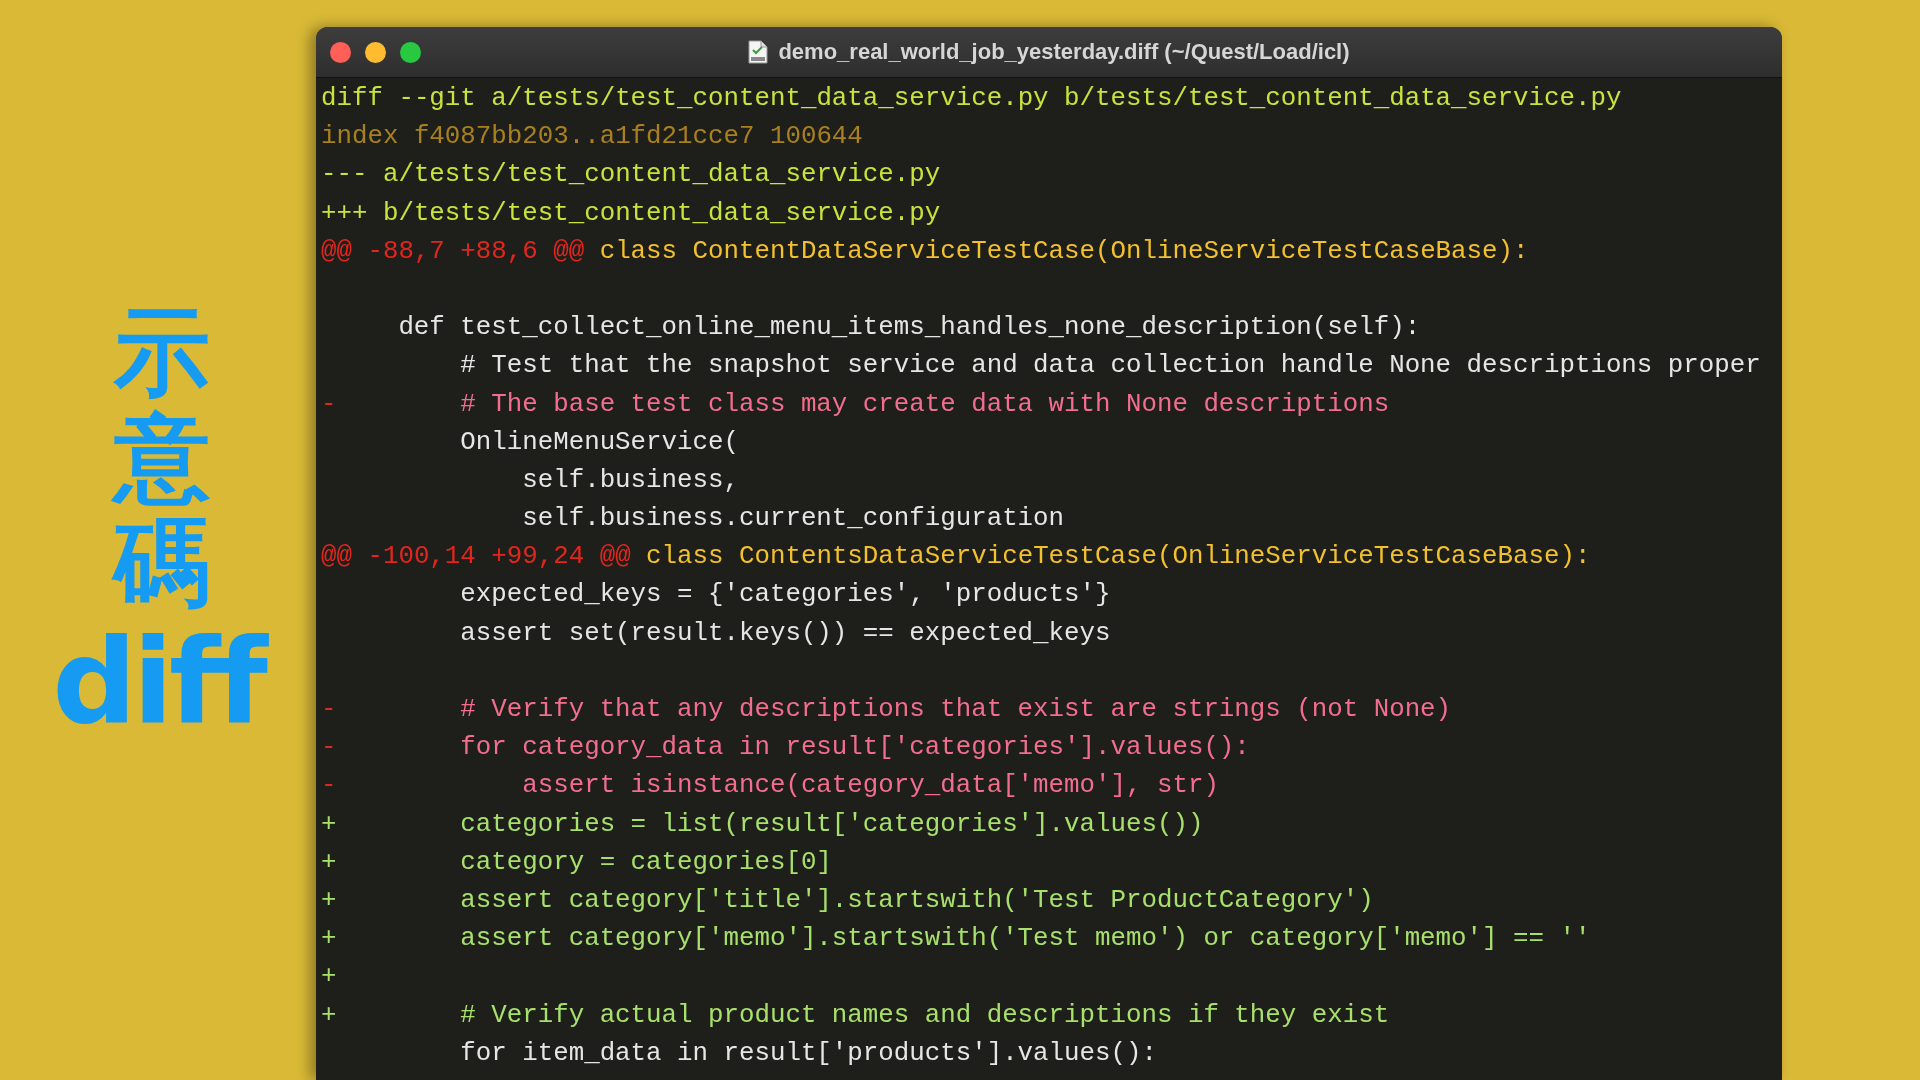 Image resolution: width=1920 pixels, height=1080 pixels. I want to click on hunk-range: @@ -100,14 +99,24 @@, so click(476, 557).